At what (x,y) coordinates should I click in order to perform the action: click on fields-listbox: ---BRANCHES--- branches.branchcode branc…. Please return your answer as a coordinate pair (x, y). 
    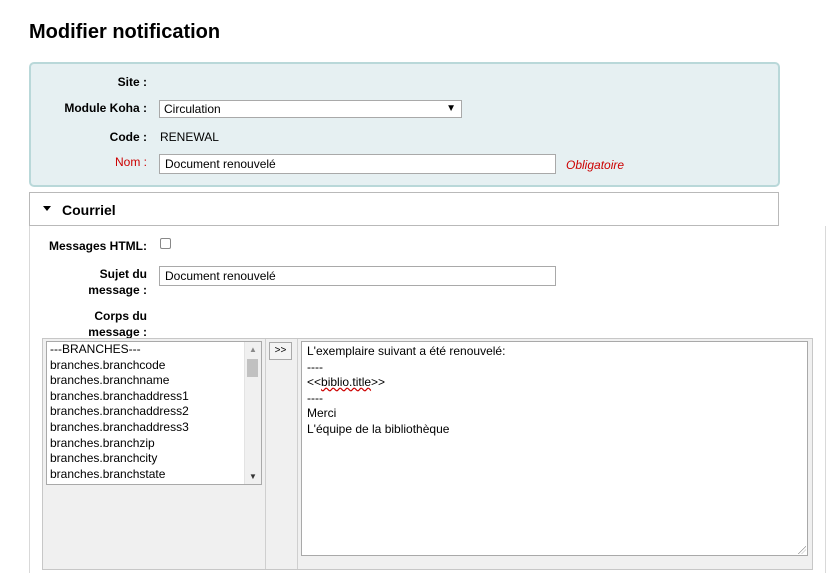
    Looking at the image, I should click on (154, 413).